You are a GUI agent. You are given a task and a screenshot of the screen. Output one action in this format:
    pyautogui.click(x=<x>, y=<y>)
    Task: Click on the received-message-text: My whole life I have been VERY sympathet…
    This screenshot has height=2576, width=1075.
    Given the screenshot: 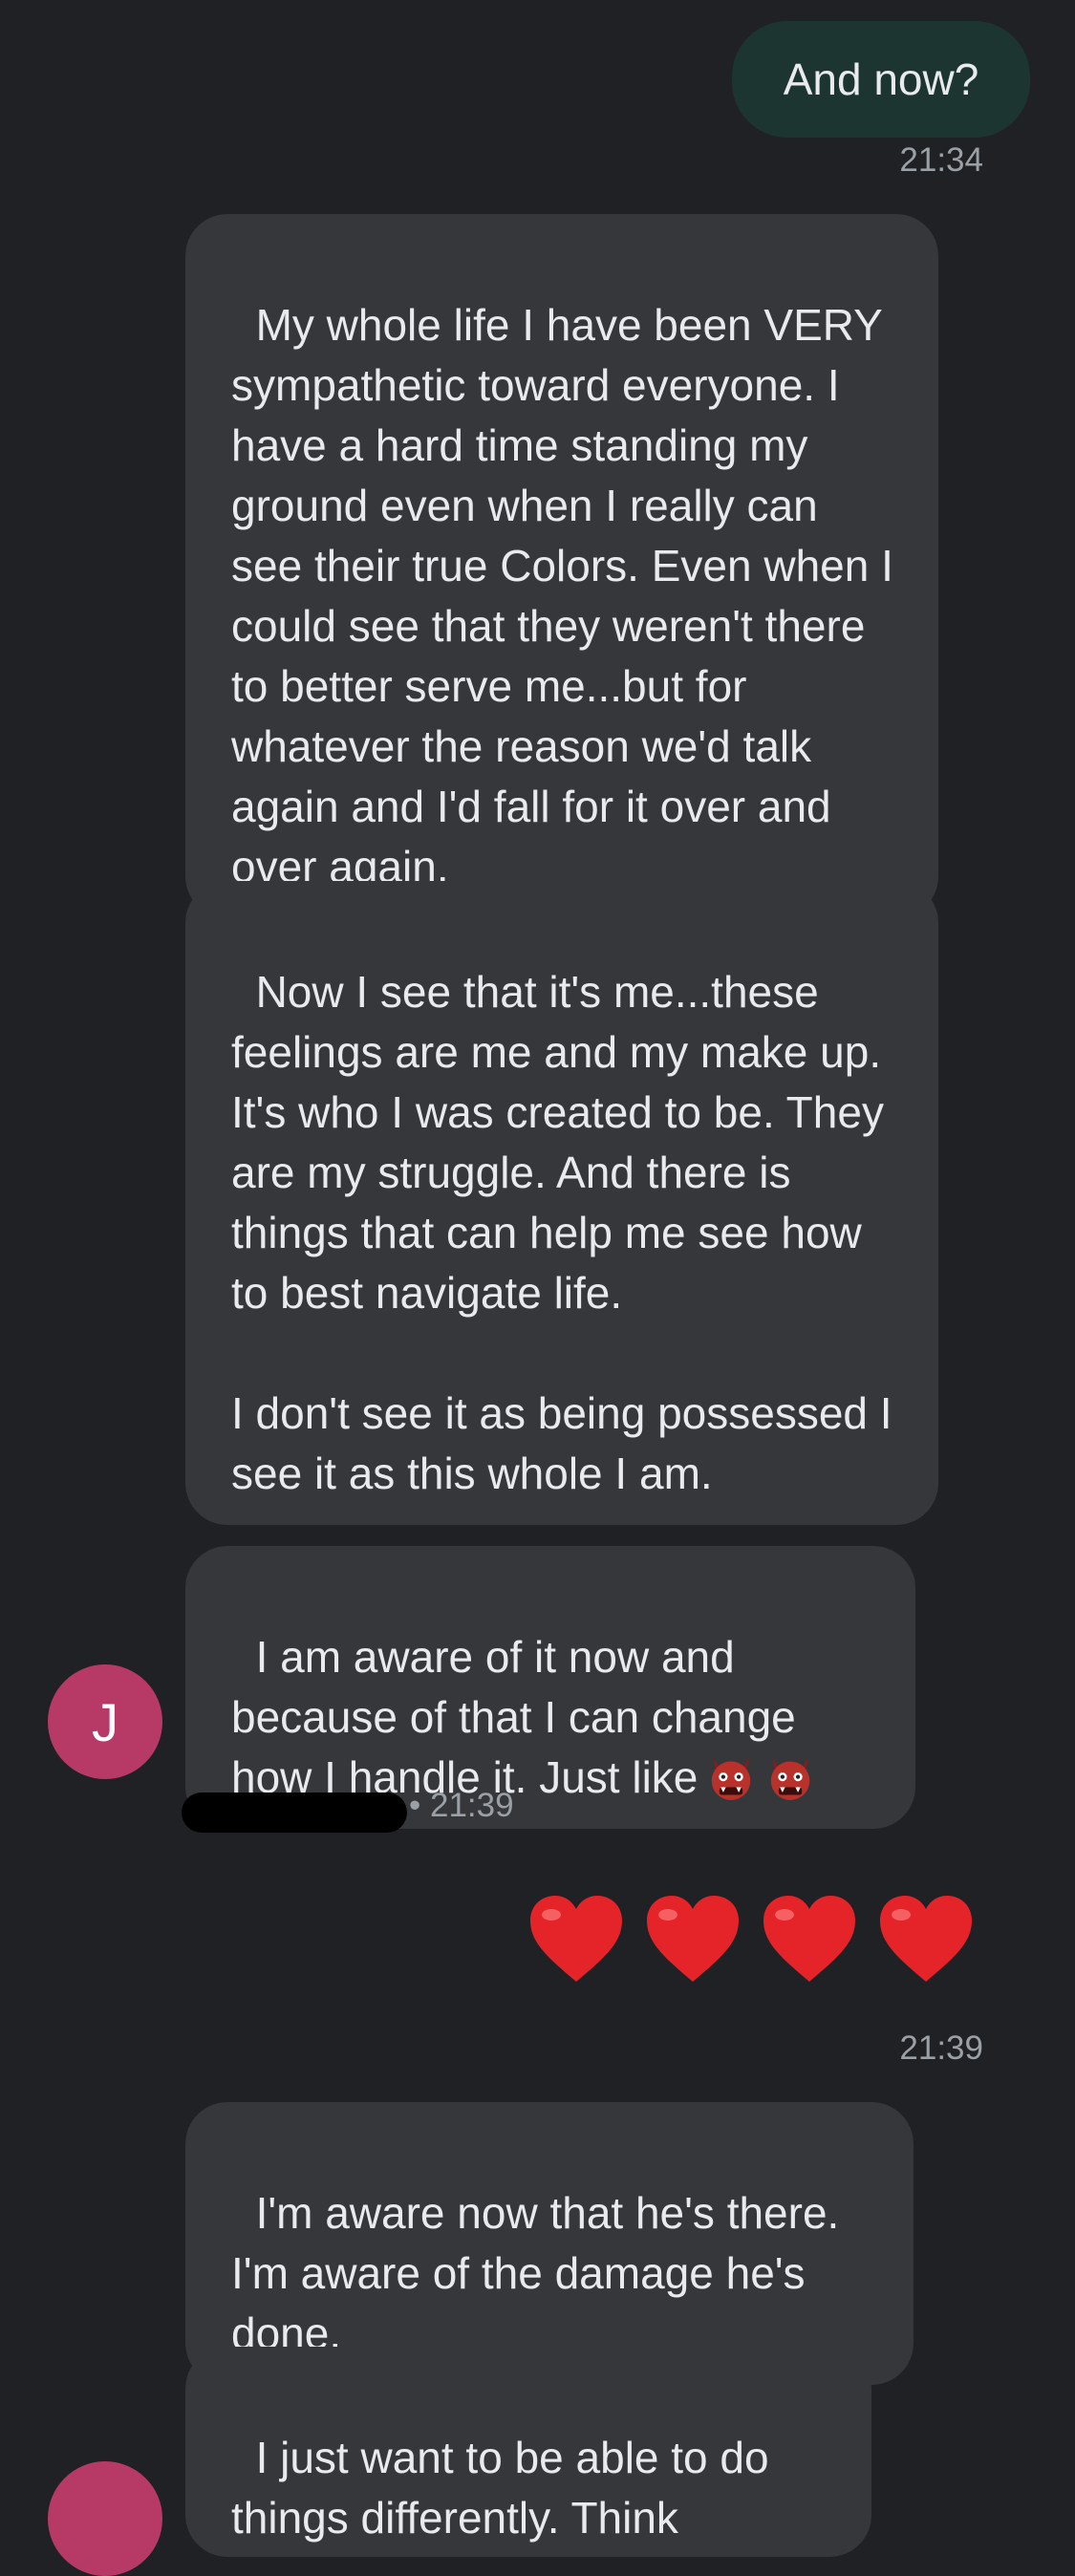 What is the action you would take?
    pyautogui.click(x=568, y=595)
    